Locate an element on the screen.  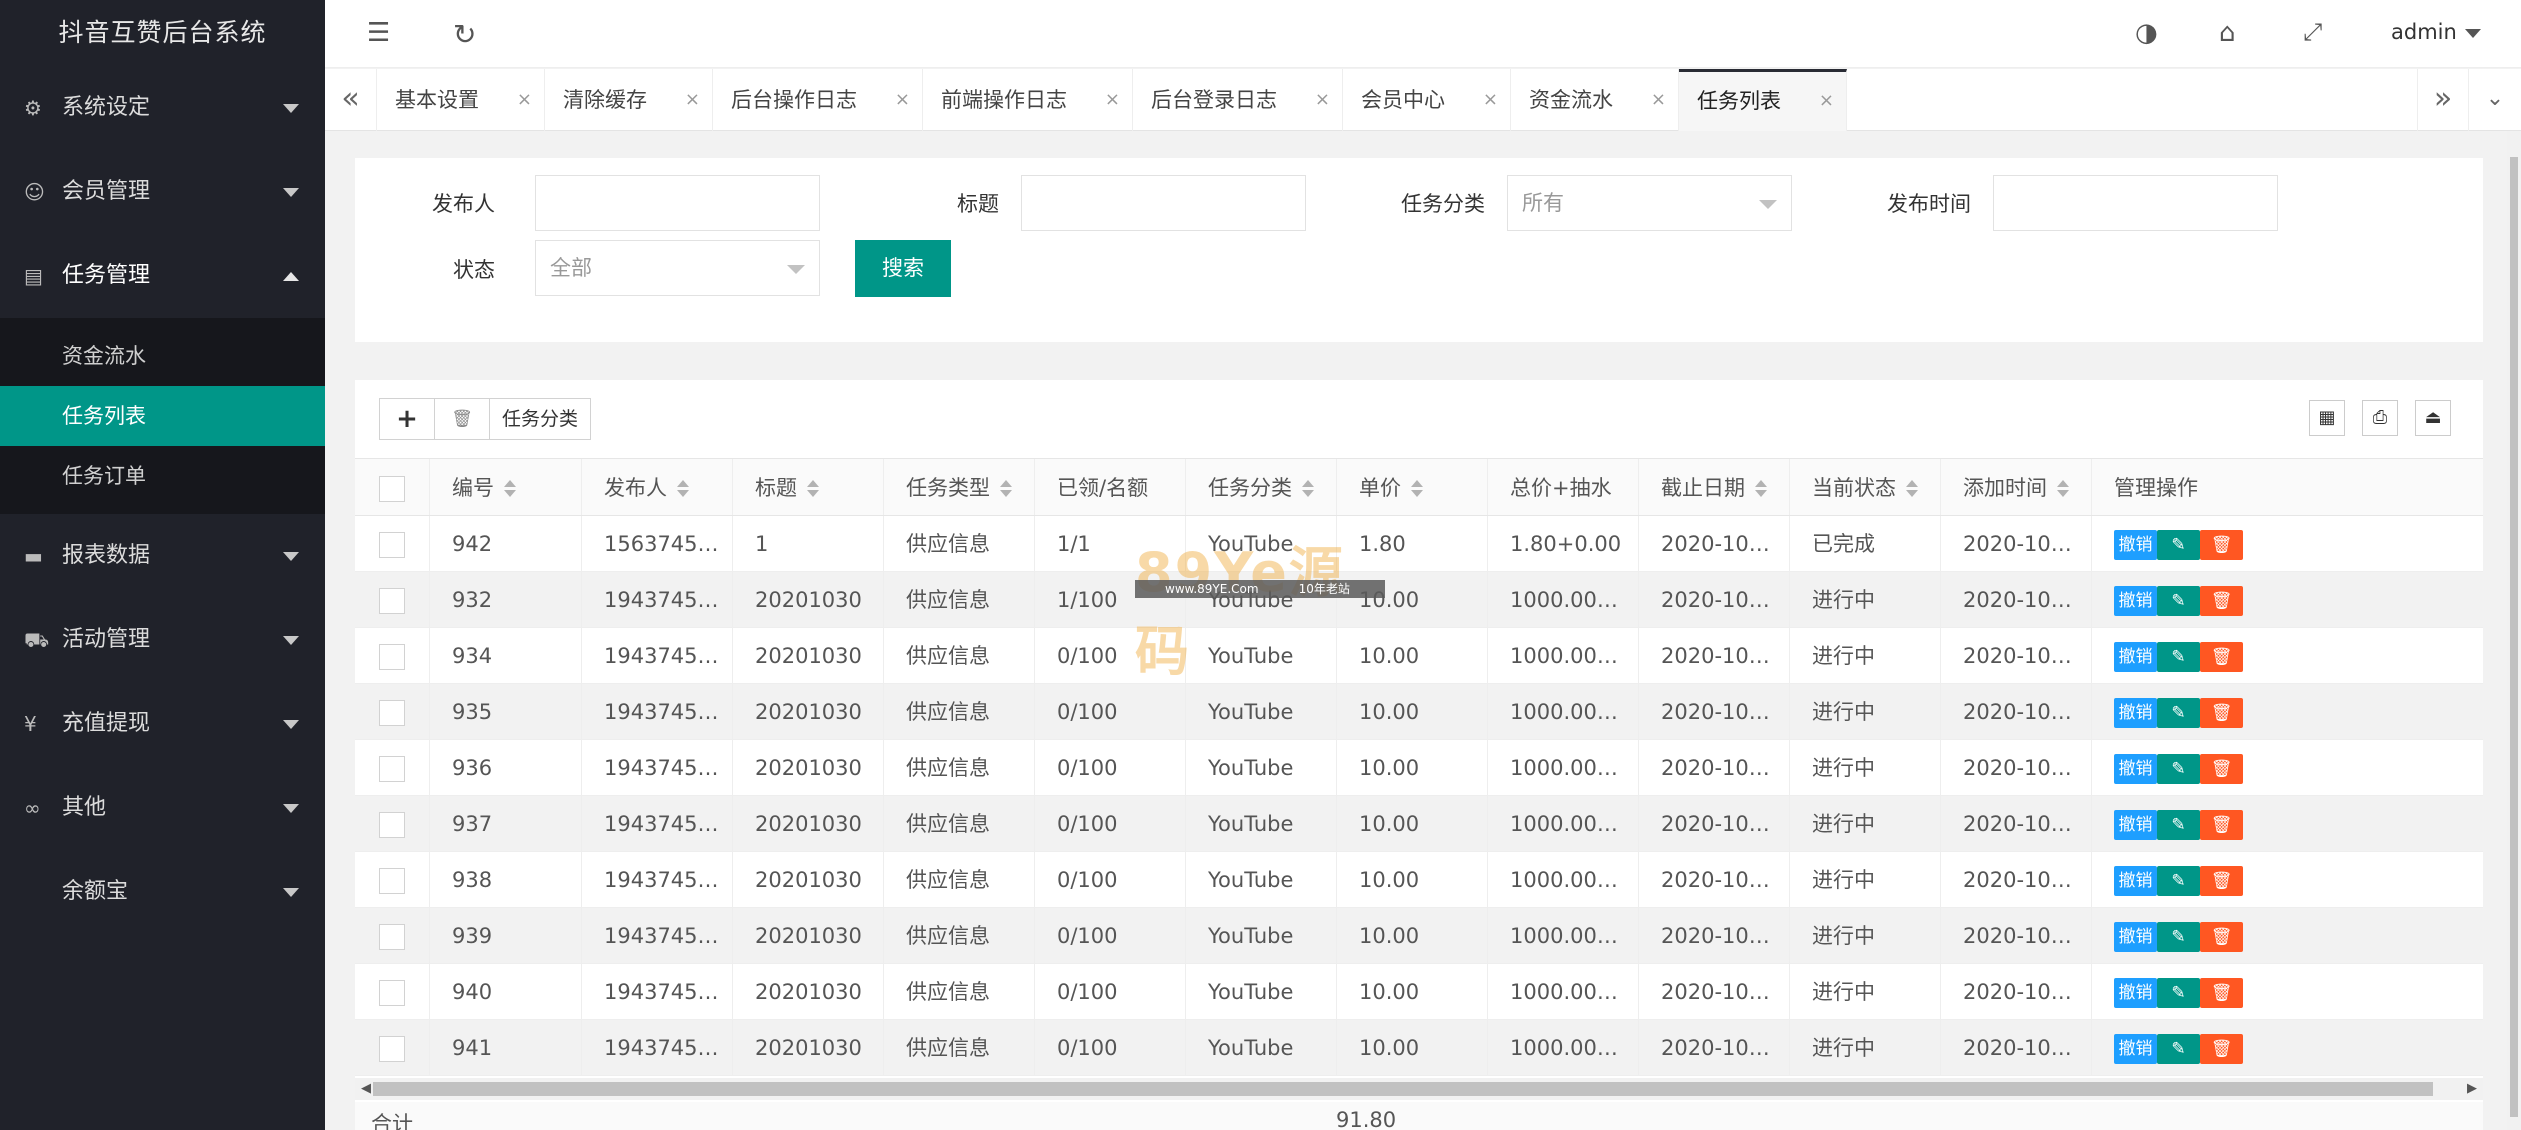
sidebar-item-6: ∞ 其他 is located at coordinates (162, 808).